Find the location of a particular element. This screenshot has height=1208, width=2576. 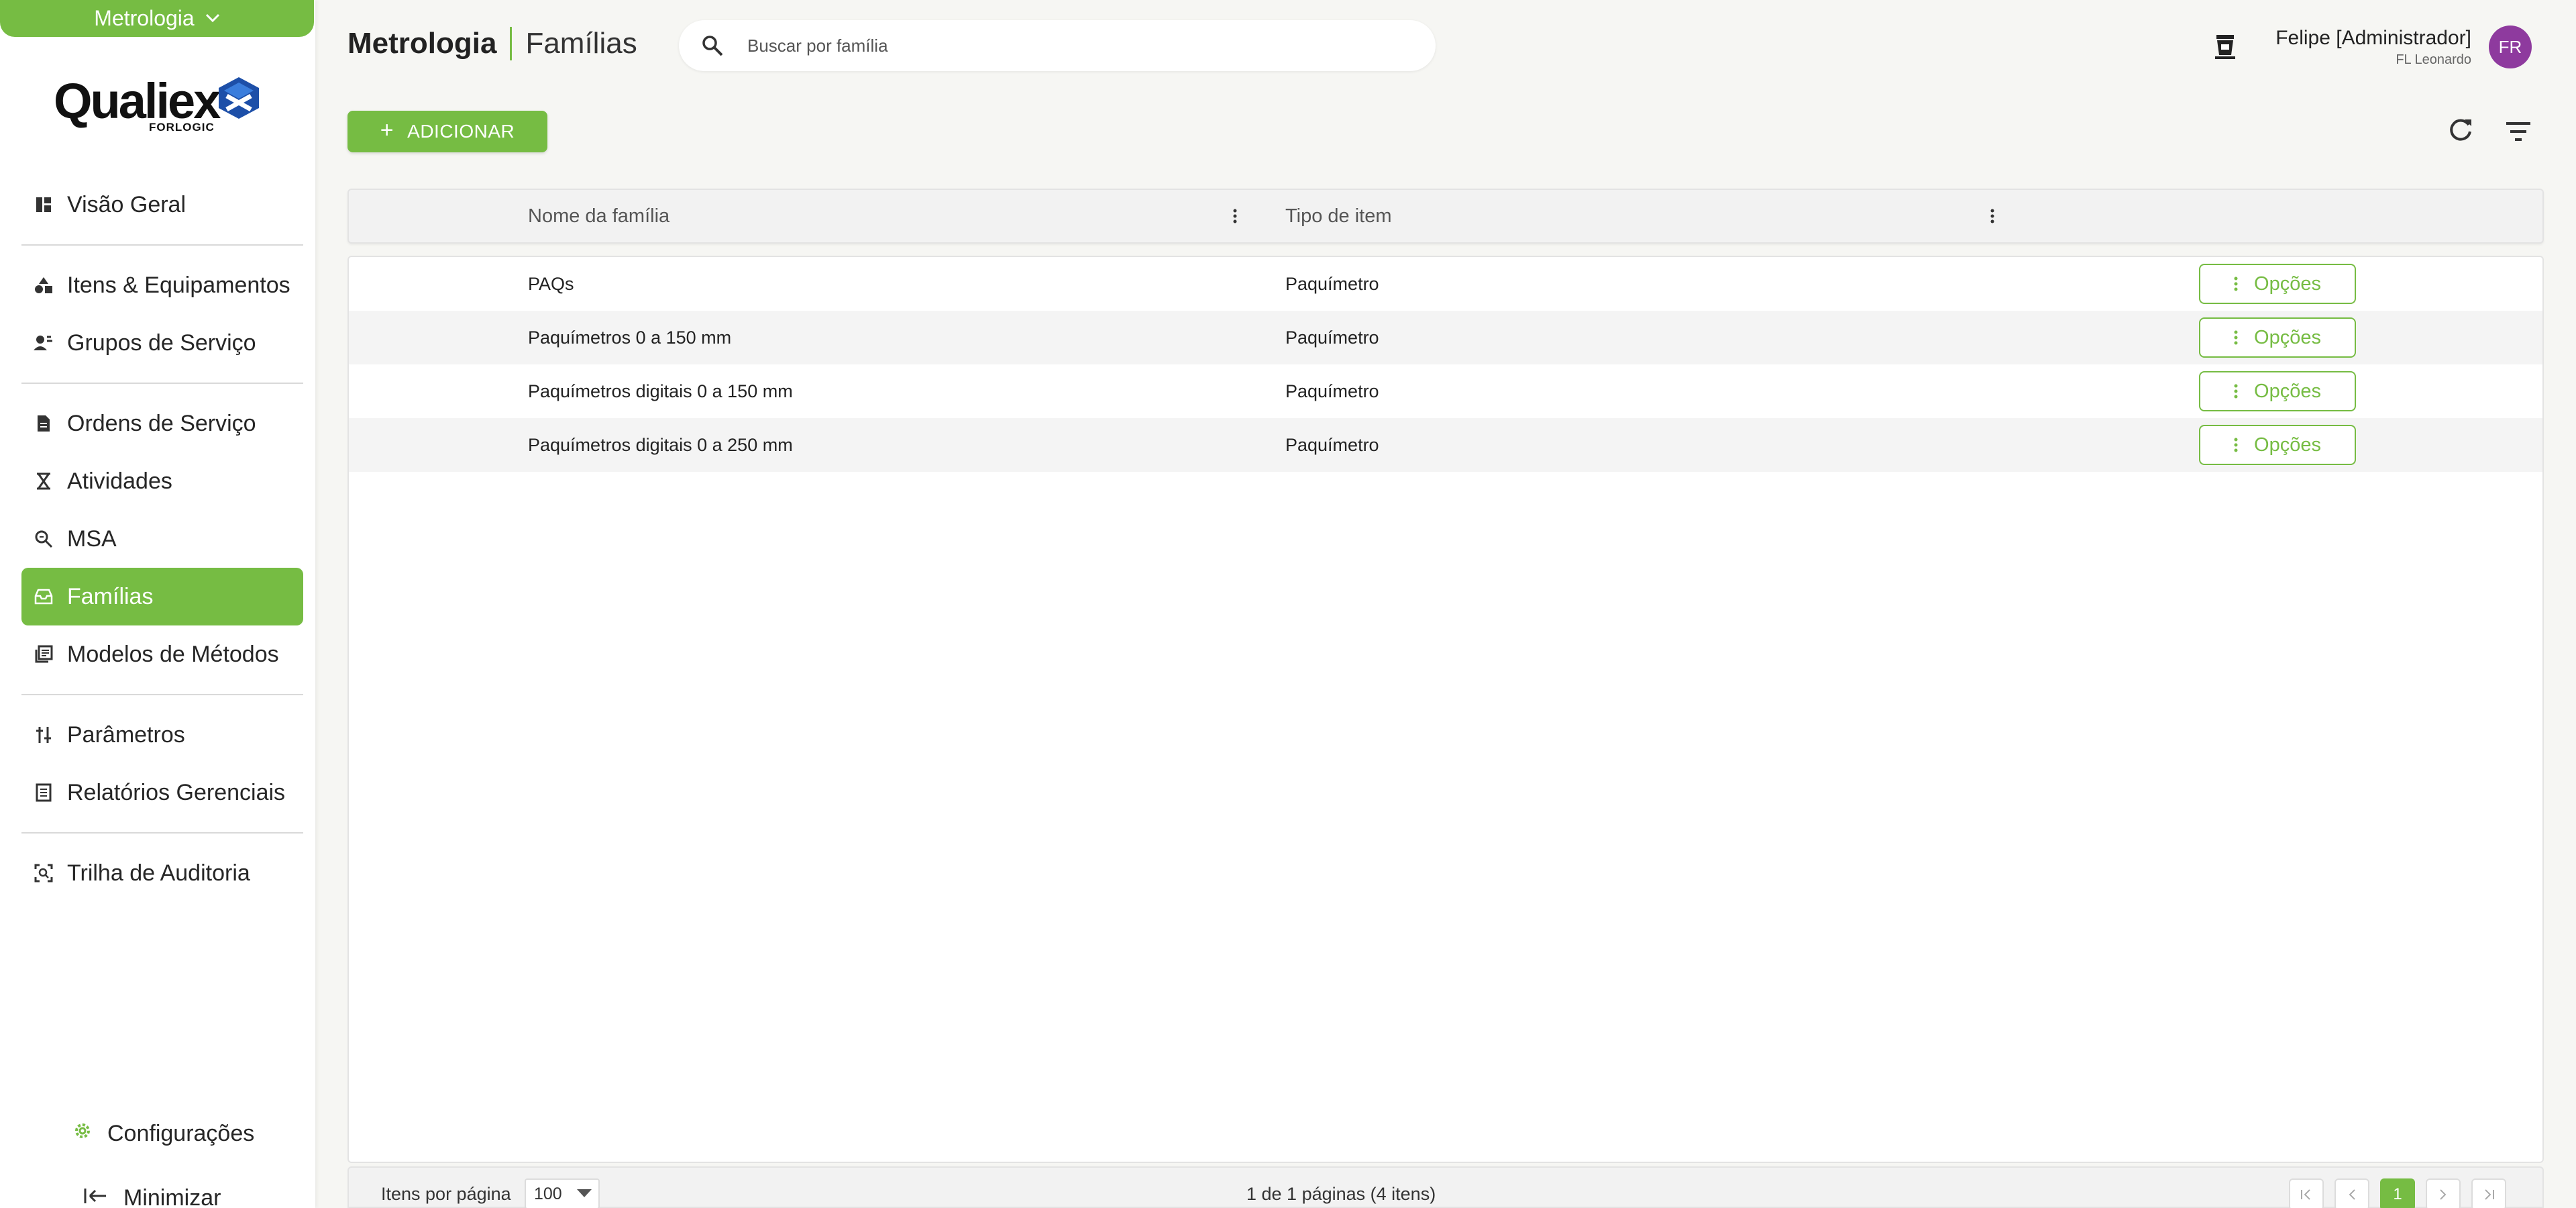

report-icon is located at coordinates (44, 793).